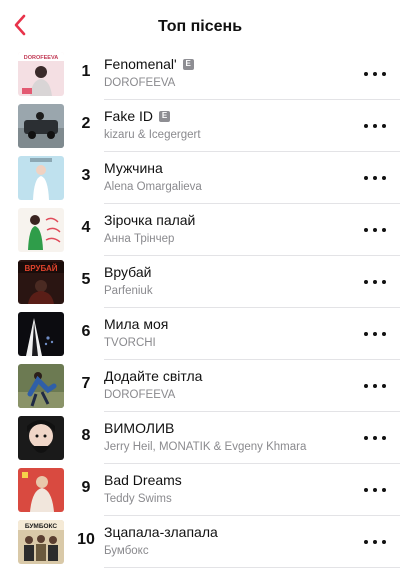  Describe the element at coordinates (86, 487) in the screenshot. I see `song-rank: 9` at that location.